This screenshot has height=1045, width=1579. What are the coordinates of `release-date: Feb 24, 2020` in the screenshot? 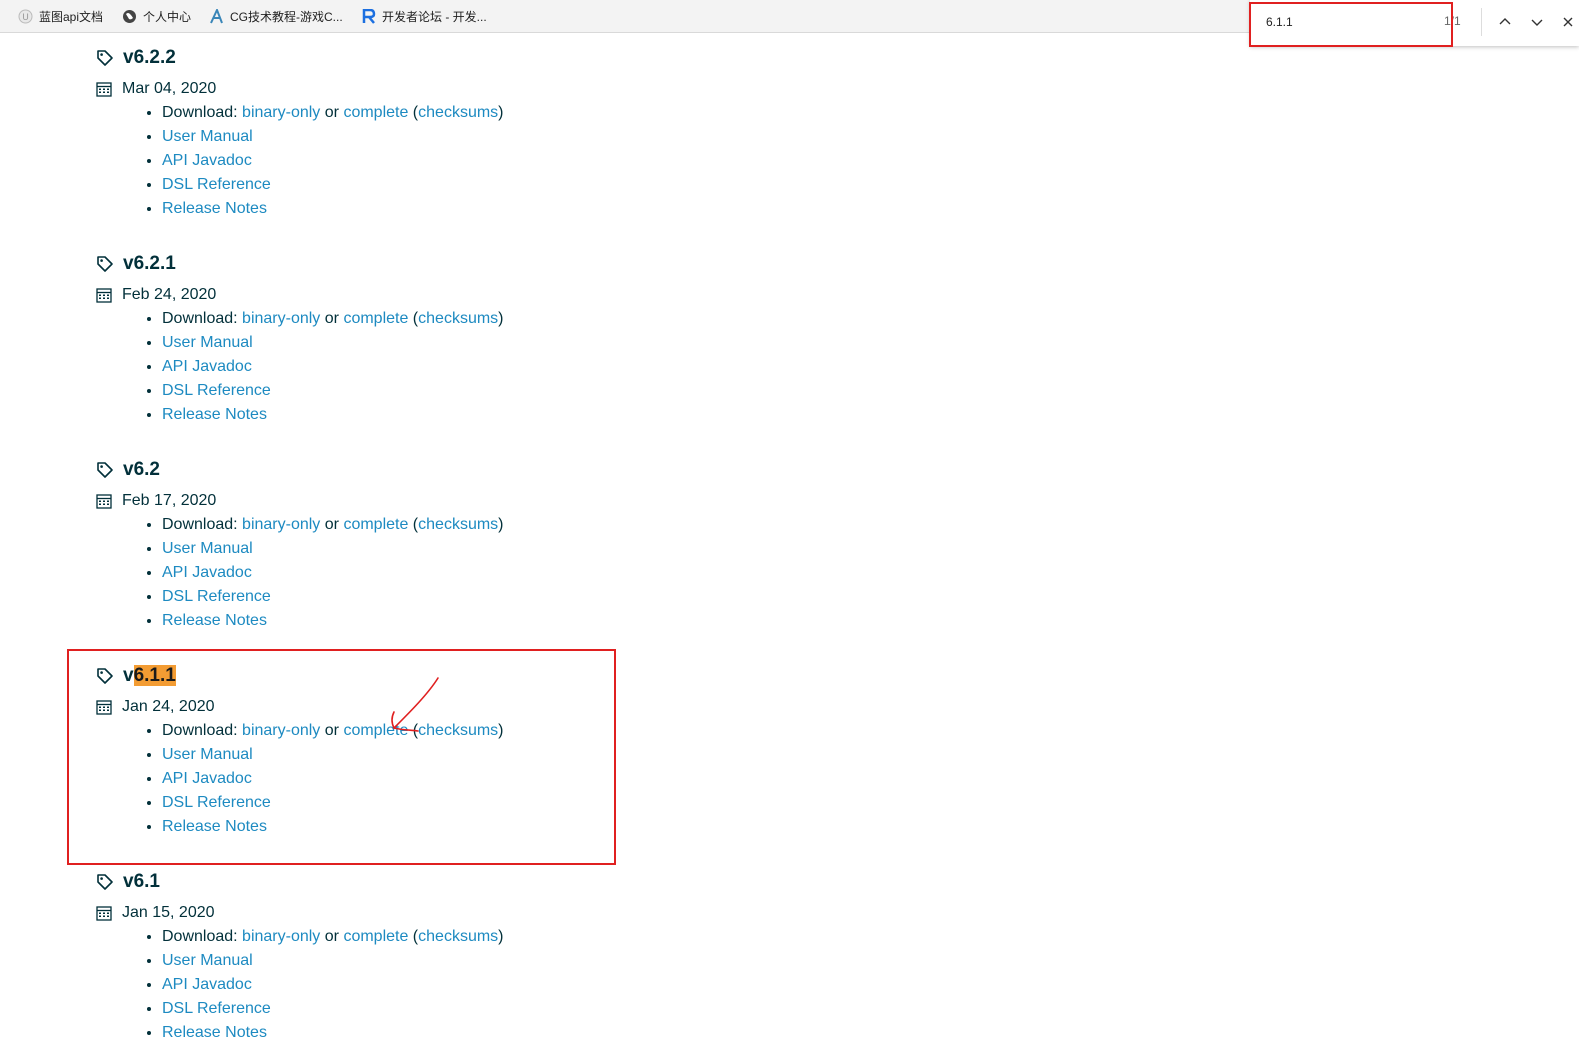 It's located at (169, 294).